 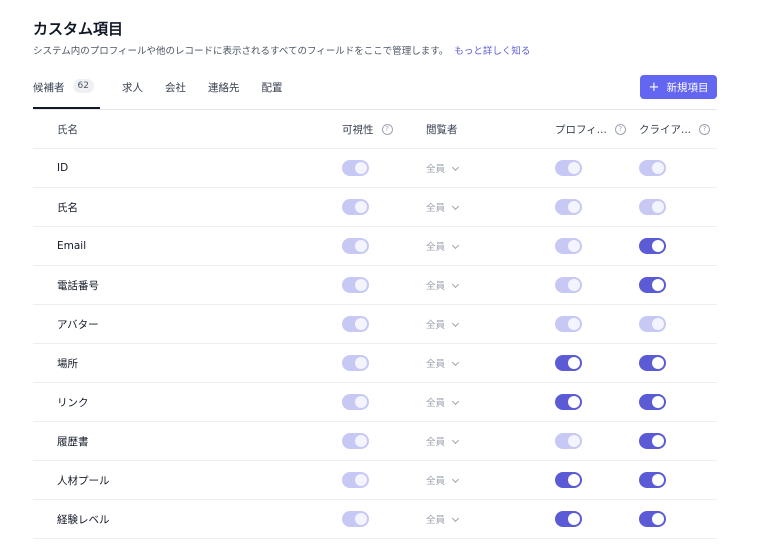 I want to click on table-row: 電話番号 全員, so click(x=375, y=285).